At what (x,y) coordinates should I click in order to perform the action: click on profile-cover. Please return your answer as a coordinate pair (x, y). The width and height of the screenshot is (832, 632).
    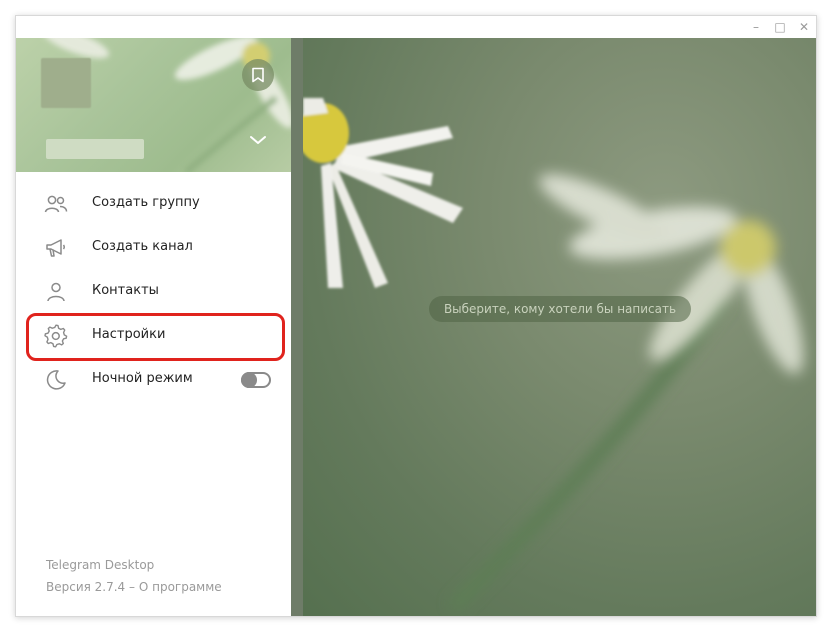
    Looking at the image, I should click on (153, 105).